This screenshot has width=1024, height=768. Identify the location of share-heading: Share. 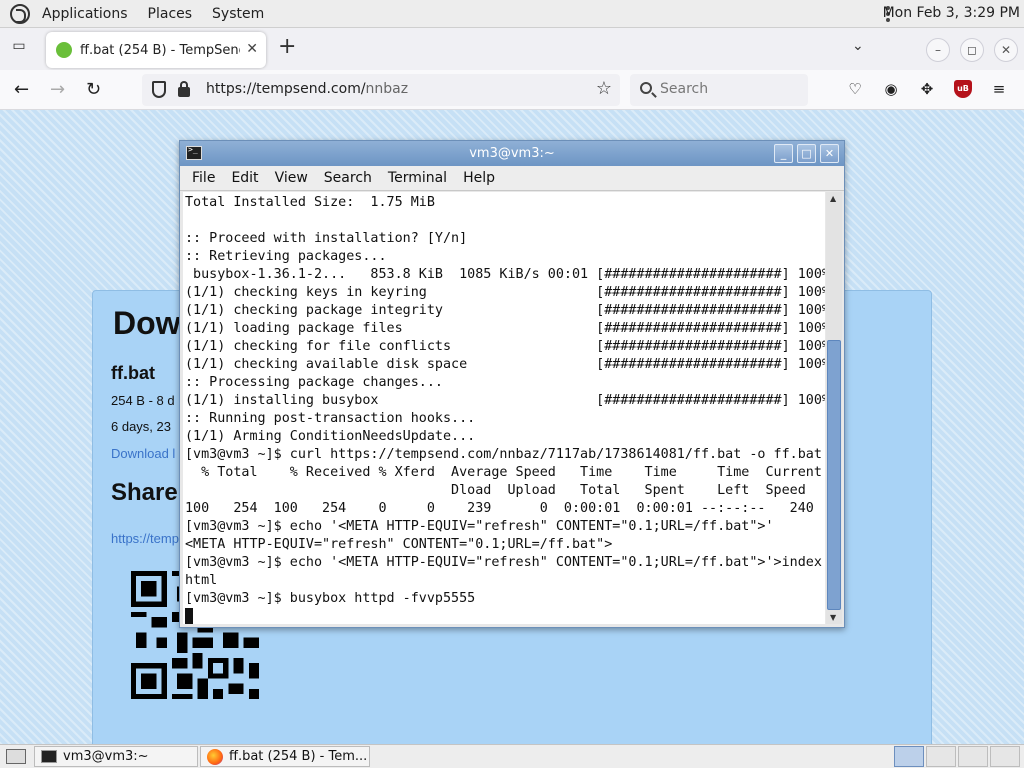
(144, 492).